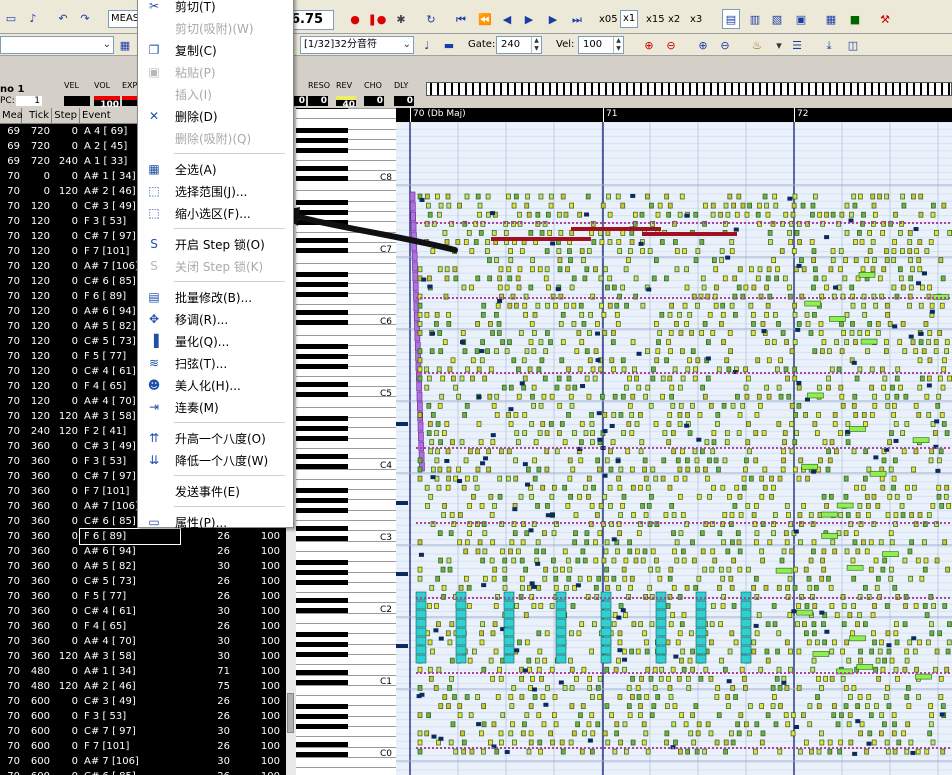 This screenshot has width=952, height=775. Describe the element at coordinates (143, 596) in the screenshot. I see `event-row: 70 360 0 F 5 [ 77] 26 100` at that location.